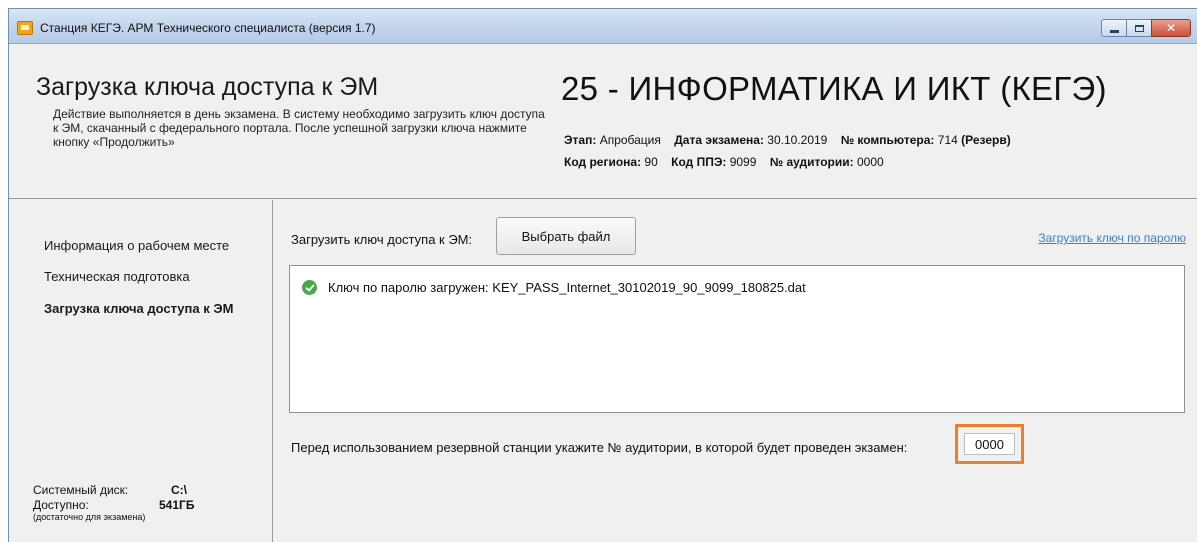 The image size is (1197, 542). Describe the element at coordinates (834, 88) in the screenshot. I see `subject-title: 25 - ИНФОРМАТИКА И ИКТ (КЕГЭ)` at that location.